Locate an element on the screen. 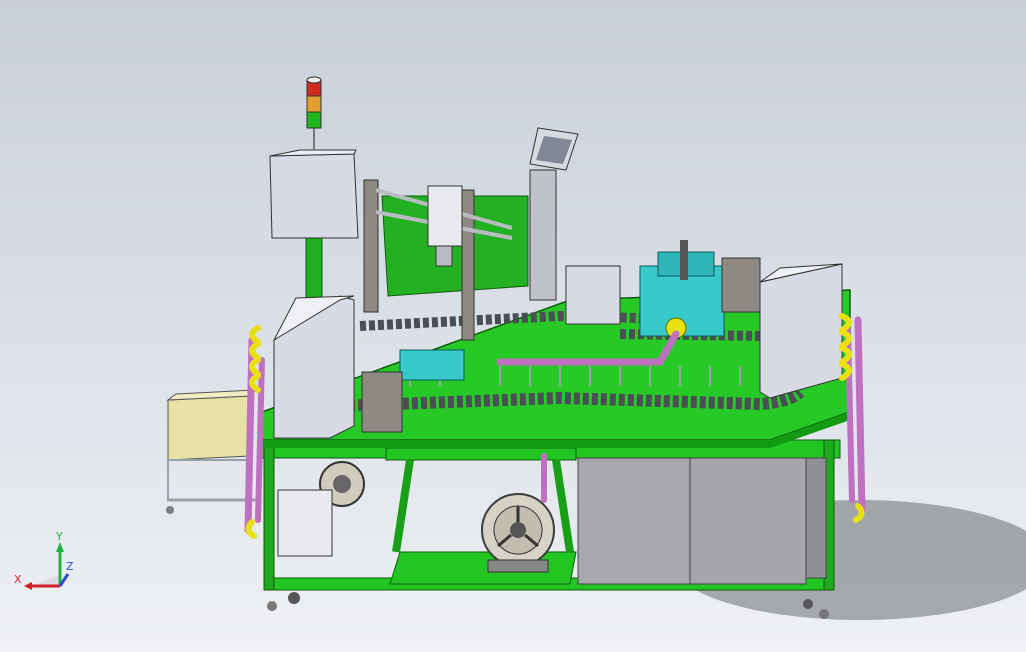 The height and width of the screenshot is (652, 1026). z-axis-label: Z is located at coordinates (70, 566).